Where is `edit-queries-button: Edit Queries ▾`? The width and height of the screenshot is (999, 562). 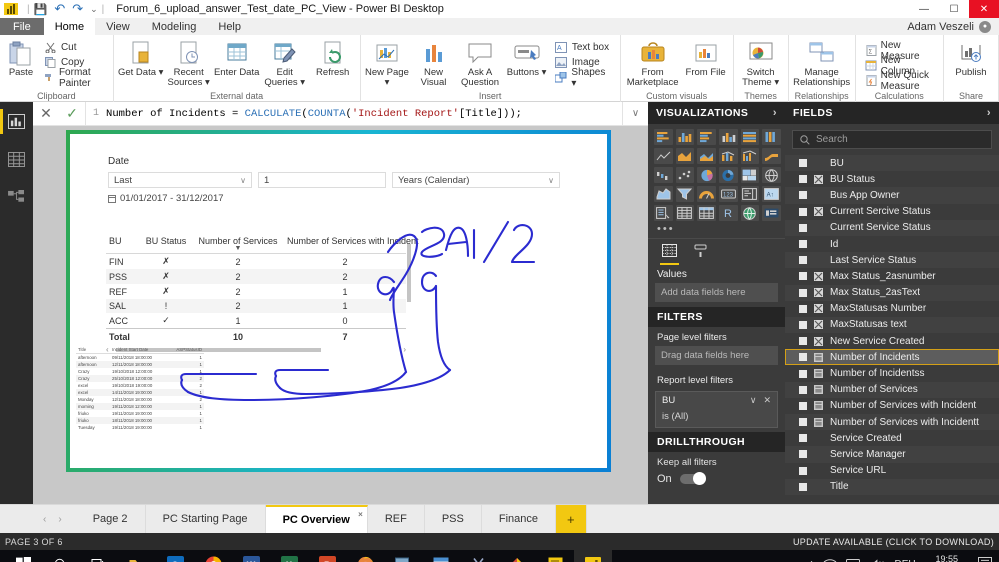
edit-queries-button: Edit Queries ▾ is located at coordinates (285, 62).